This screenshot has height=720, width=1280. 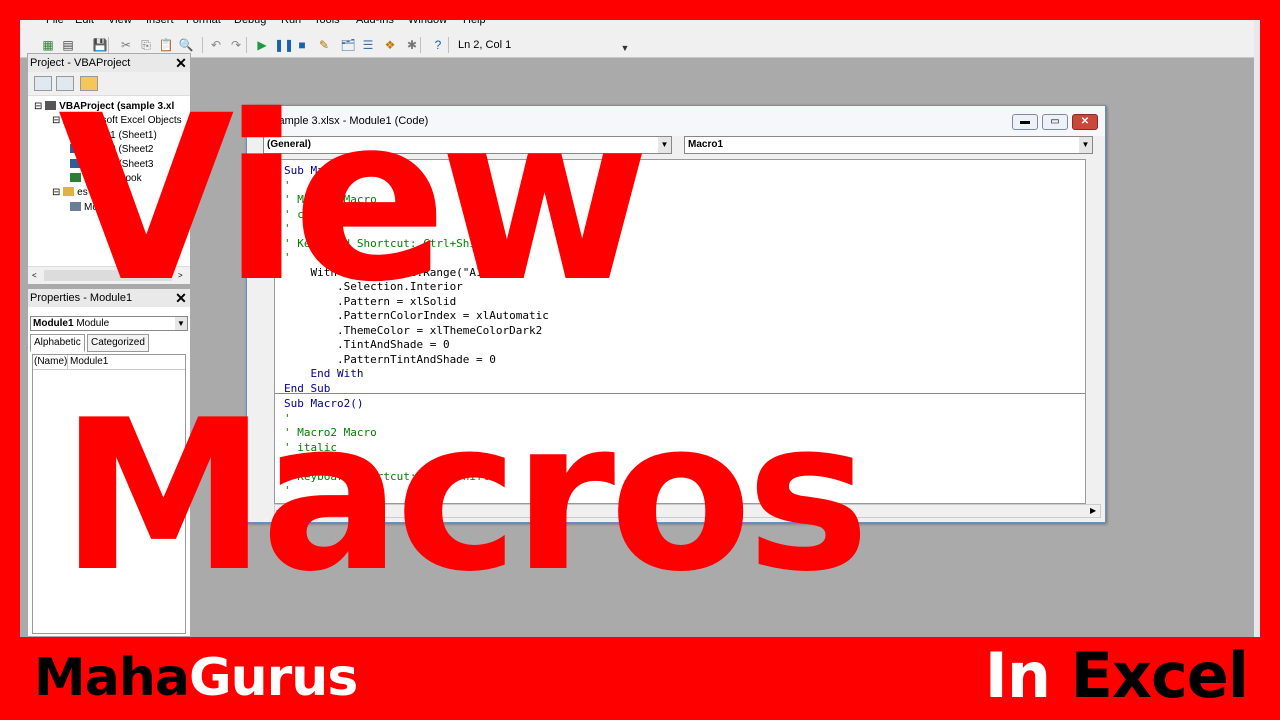 What do you see at coordinates (120, 23) in the screenshot?
I see `menu-view: View` at bounding box center [120, 23].